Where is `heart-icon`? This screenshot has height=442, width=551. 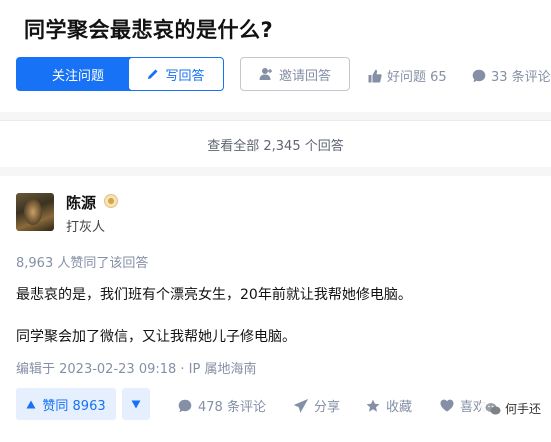 heart-icon is located at coordinates (447, 405).